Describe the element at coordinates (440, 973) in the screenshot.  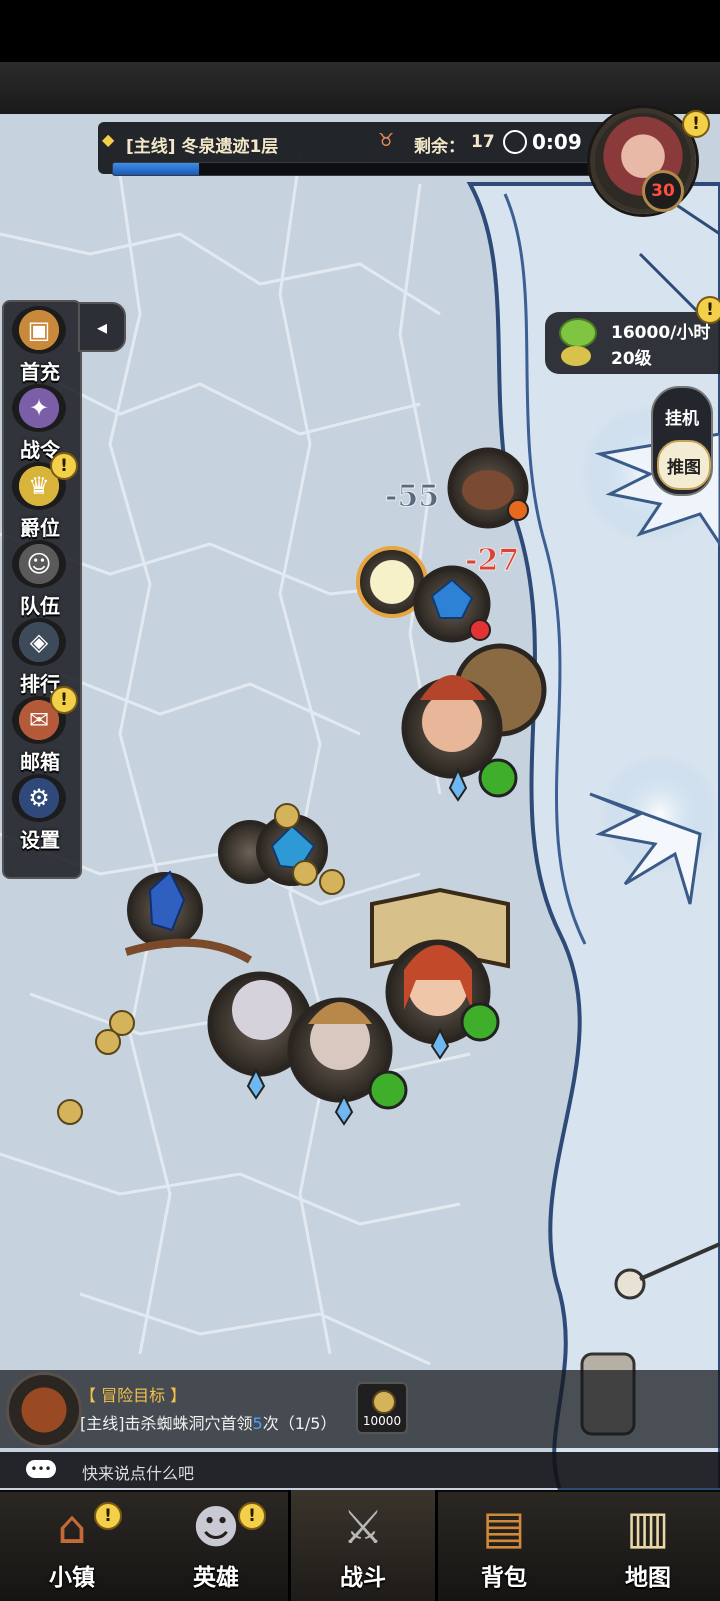
I see `hero-scholar` at that location.